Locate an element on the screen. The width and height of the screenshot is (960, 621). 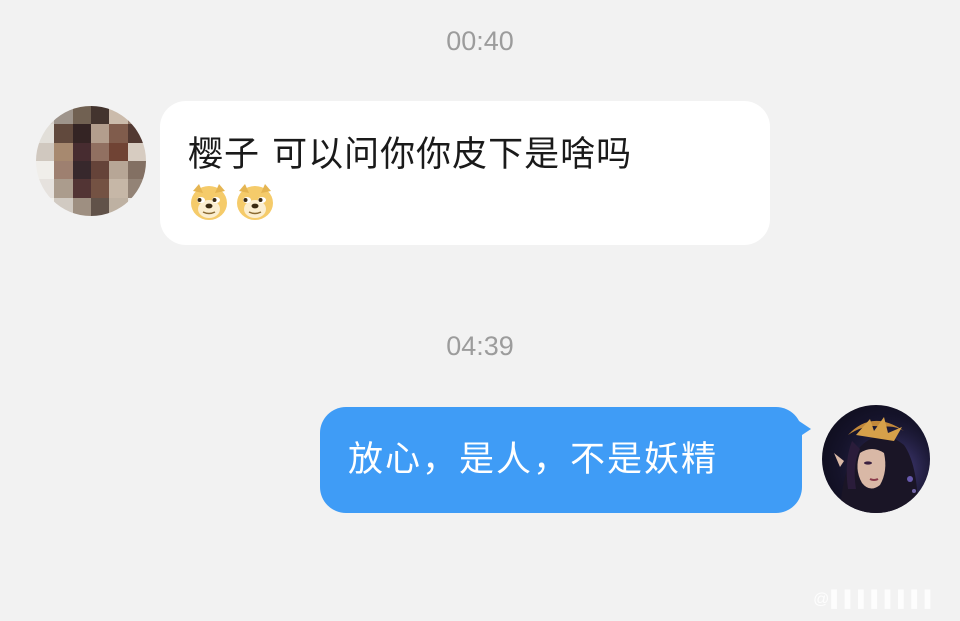
timestamp-1: 00:40 is located at coordinates (480, 41).